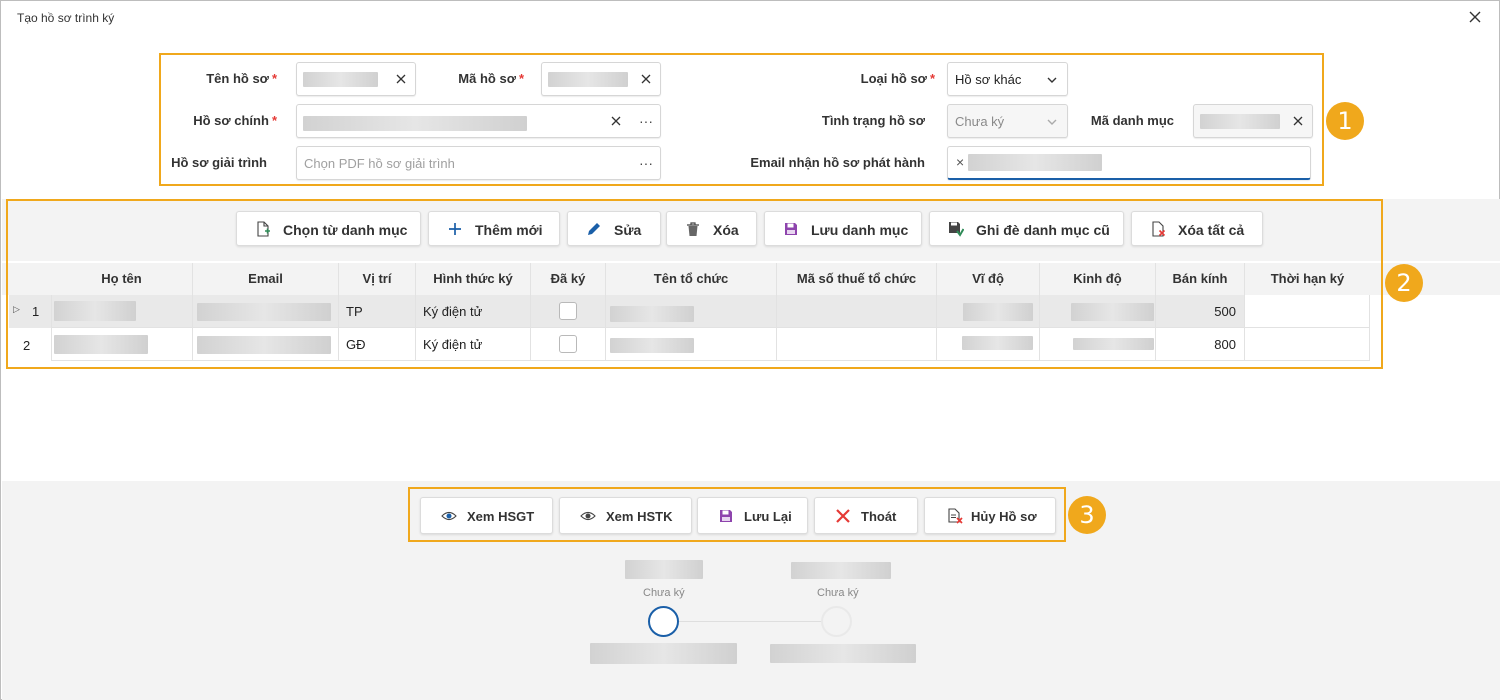 The height and width of the screenshot is (700, 1500). What do you see at coordinates (235, 120) in the screenshot?
I see `ho-so-chinh-label: Hồ sơ chính *` at bounding box center [235, 120].